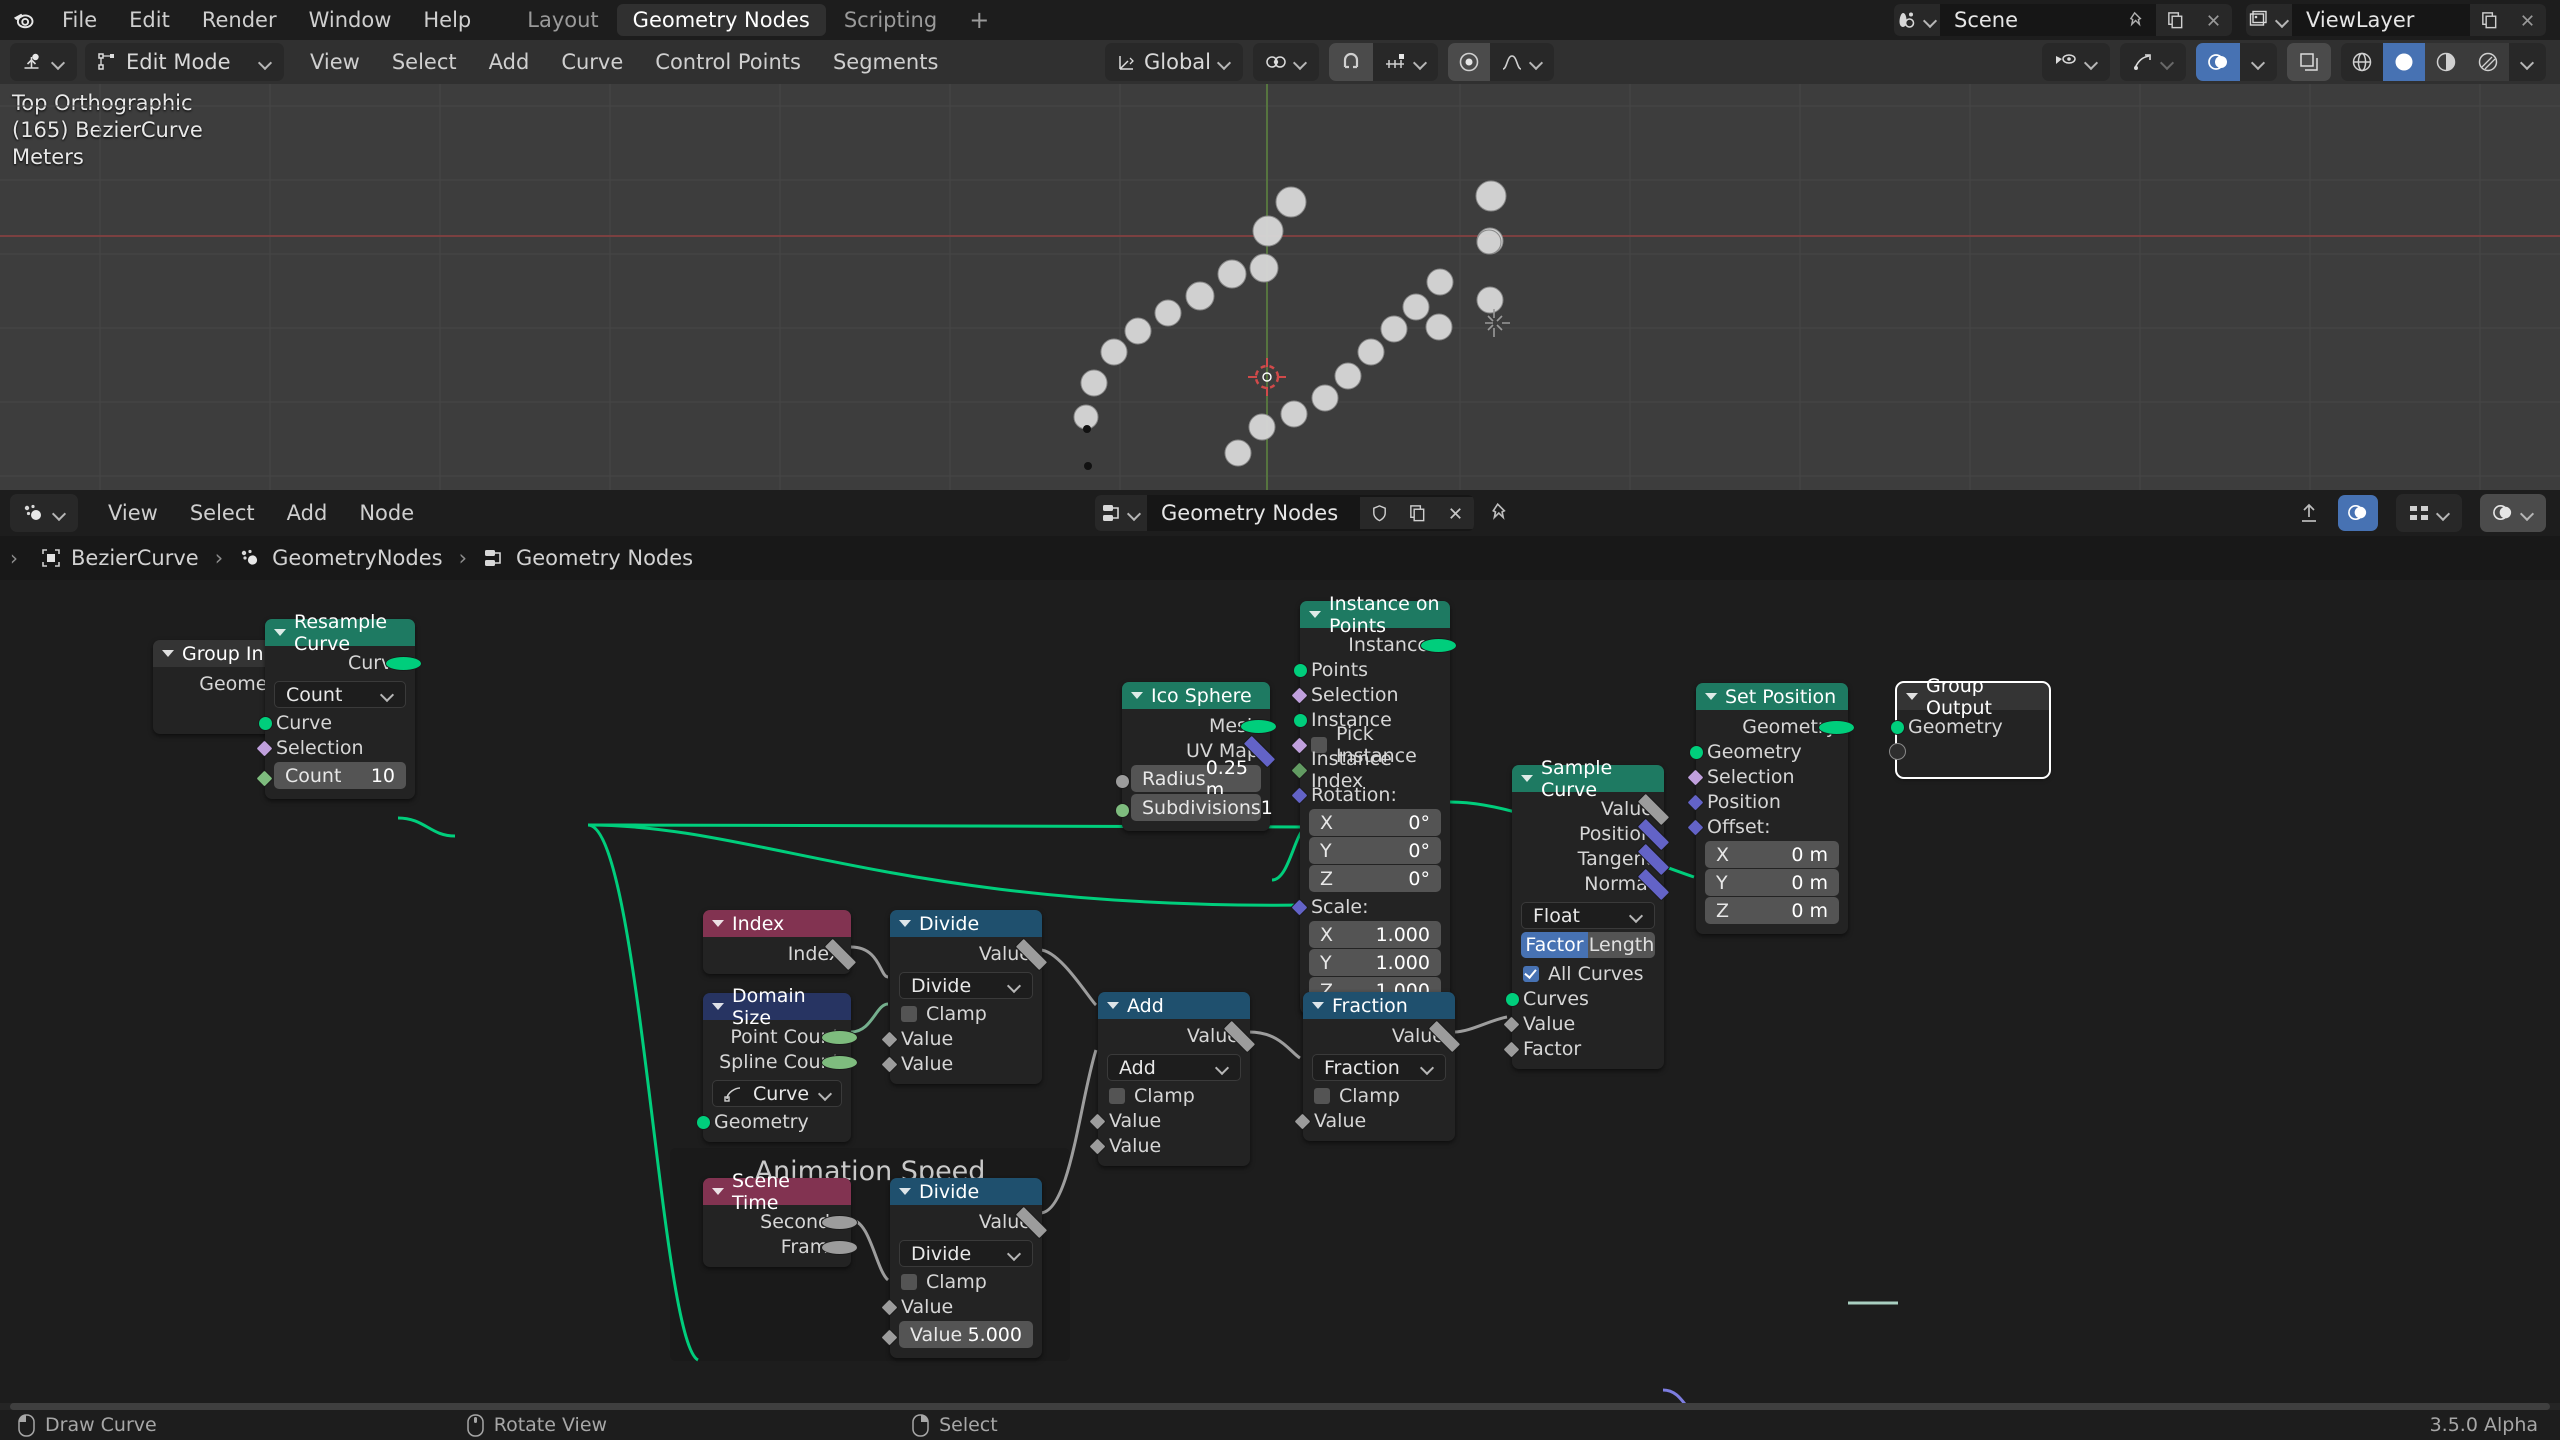 This screenshot has width=2560, height=1440. Describe the element at coordinates (1554, 945) in the screenshot. I see `toggle-factor: Factor` at that location.